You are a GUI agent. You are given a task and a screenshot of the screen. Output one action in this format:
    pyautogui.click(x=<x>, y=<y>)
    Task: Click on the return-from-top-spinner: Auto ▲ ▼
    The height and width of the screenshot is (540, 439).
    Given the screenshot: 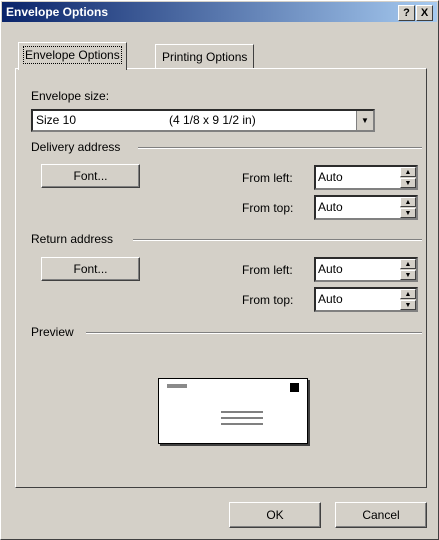 What is the action you would take?
    pyautogui.click(x=366, y=299)
    